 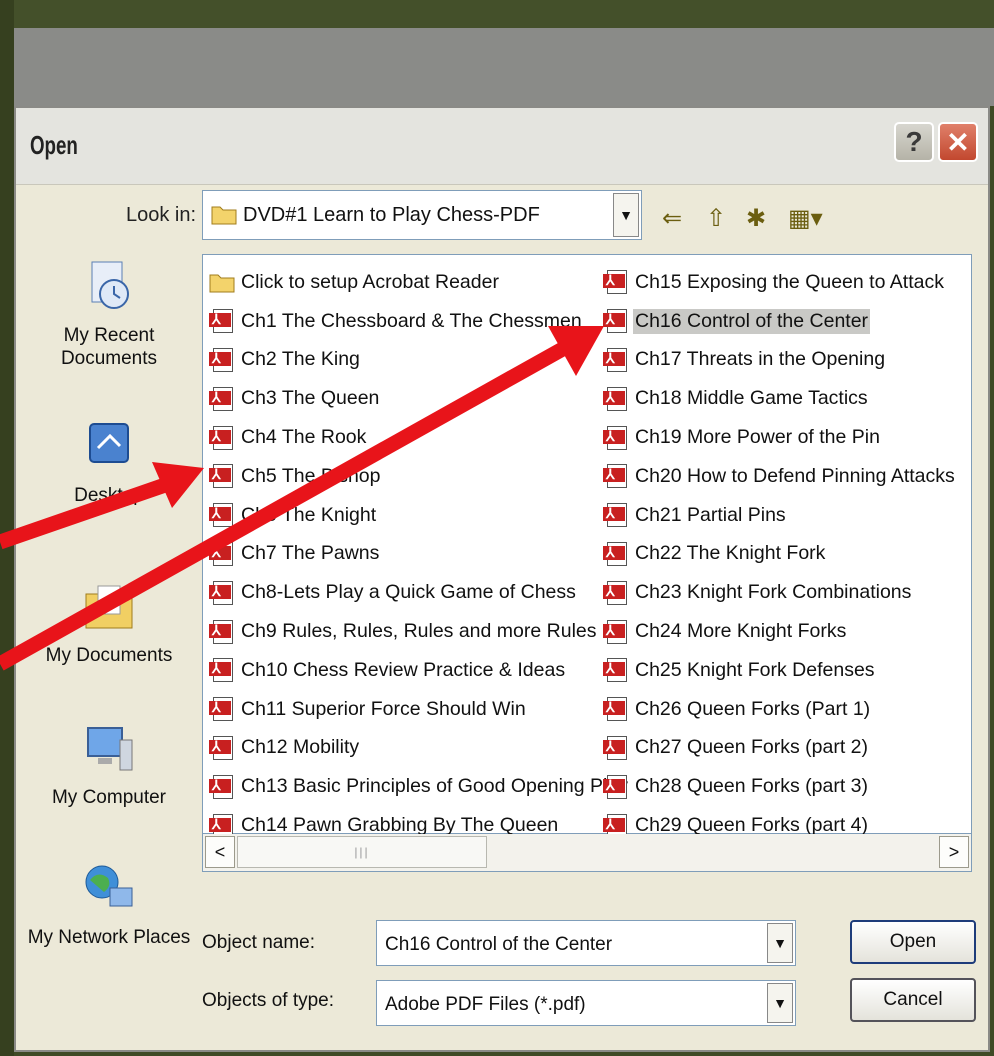 What do you see at coordinates (54, 145) in the screenshot?
I see `dialog-title: Open` at bounding box center [54, 145].